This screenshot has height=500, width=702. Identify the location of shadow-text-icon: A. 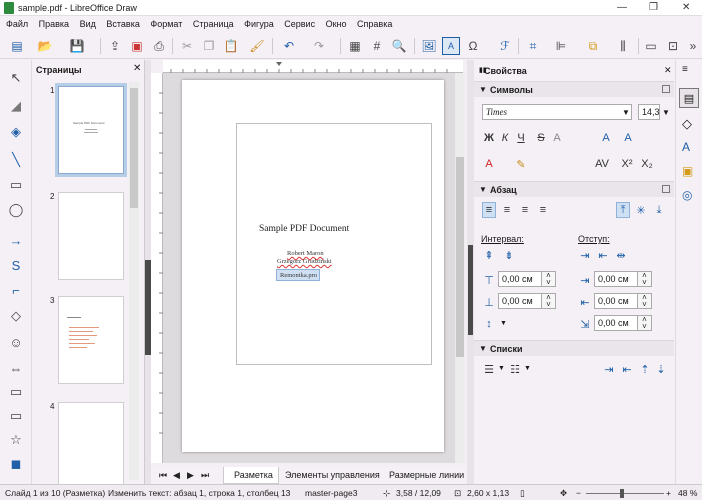
(557, 138).